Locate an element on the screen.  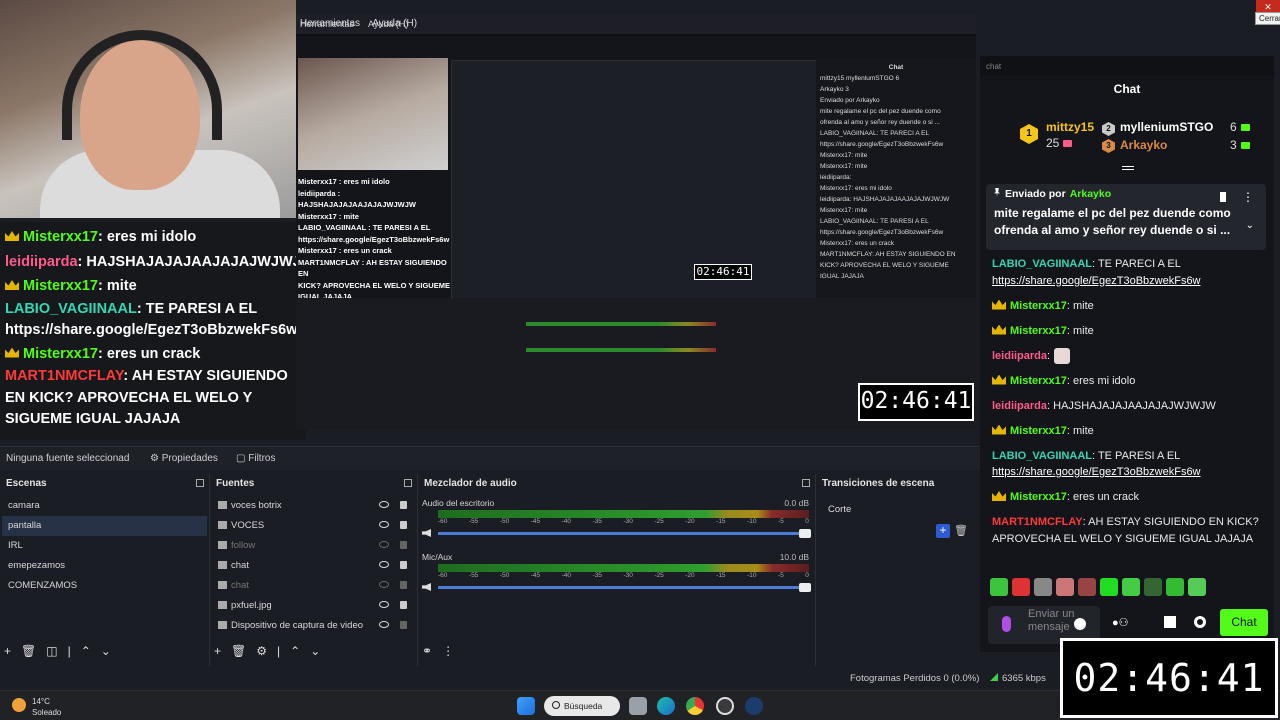
microphone-icon is located at coordinates (1006, 624).